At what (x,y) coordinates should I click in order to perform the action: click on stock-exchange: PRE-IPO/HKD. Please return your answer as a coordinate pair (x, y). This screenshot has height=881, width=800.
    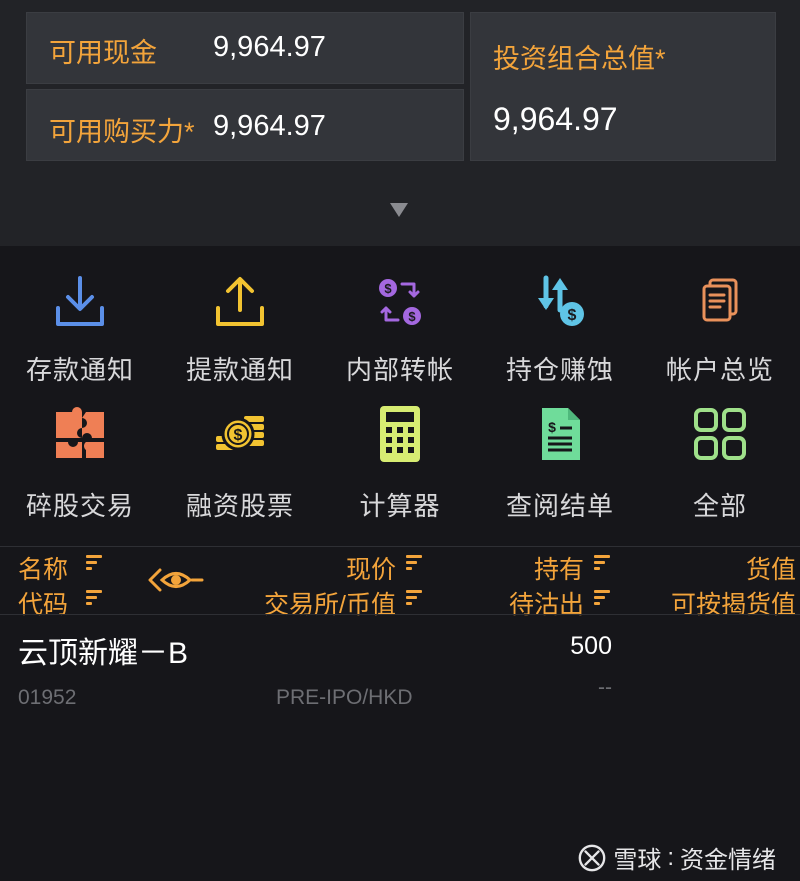
    Looking at the image, I should click on (344, 697).